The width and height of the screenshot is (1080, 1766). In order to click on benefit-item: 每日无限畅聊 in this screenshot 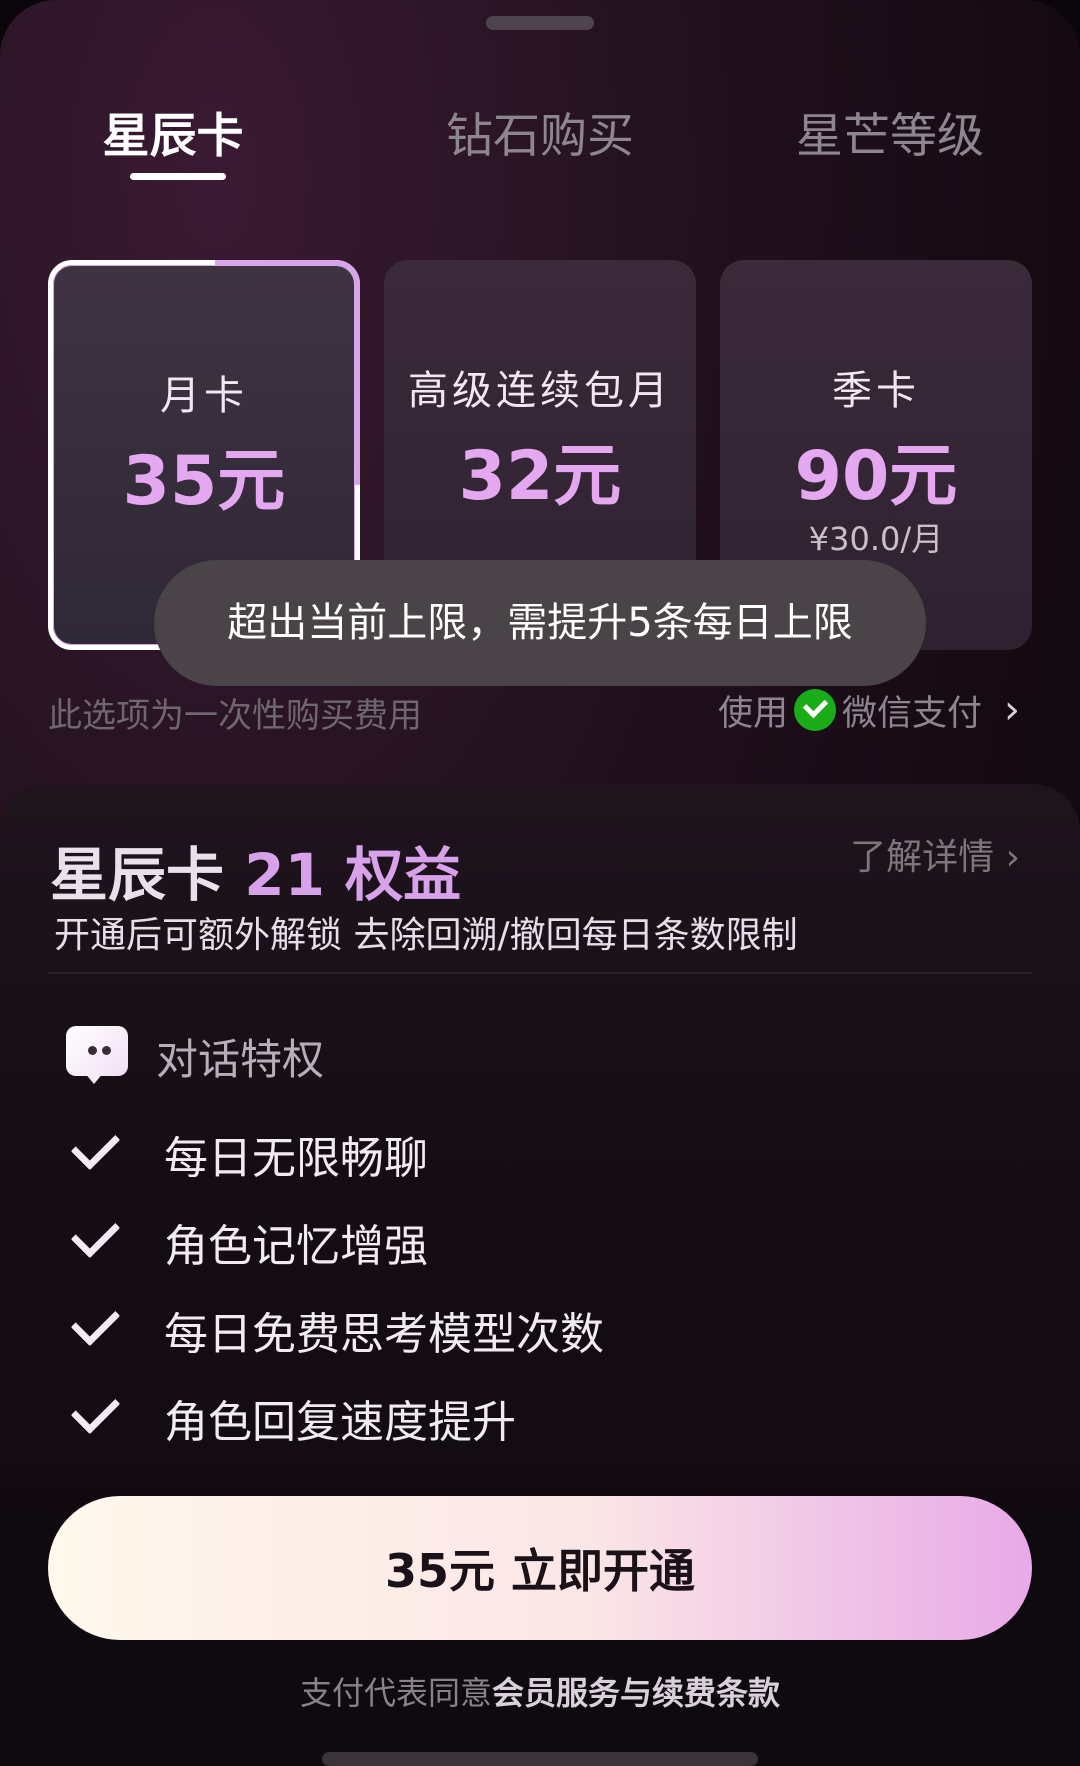, I will do `click(247, 1154)`.